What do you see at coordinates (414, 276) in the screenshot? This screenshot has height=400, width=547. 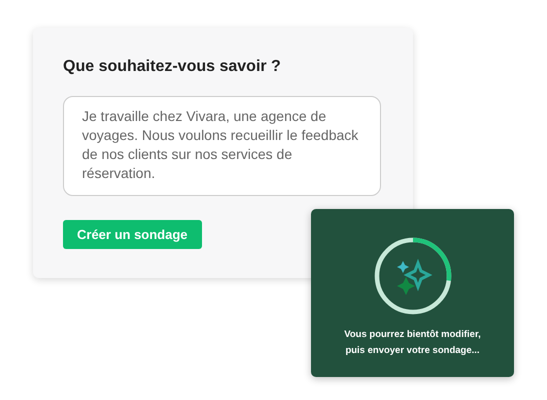 I see `sparkles-icon` at bounding box center [414, 276].